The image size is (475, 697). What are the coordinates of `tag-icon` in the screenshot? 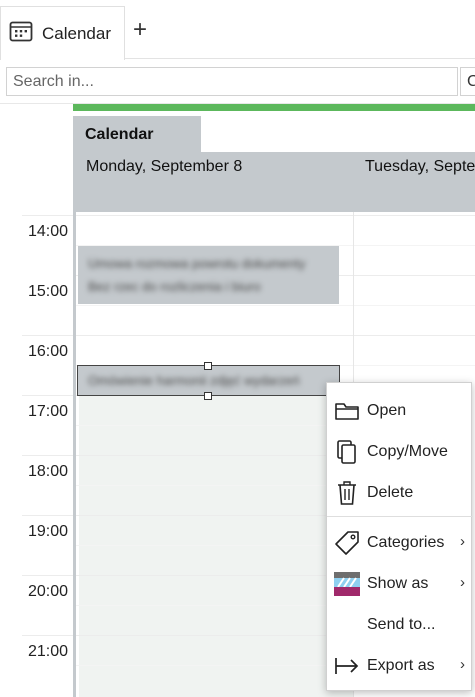 It's located at (347, 543).